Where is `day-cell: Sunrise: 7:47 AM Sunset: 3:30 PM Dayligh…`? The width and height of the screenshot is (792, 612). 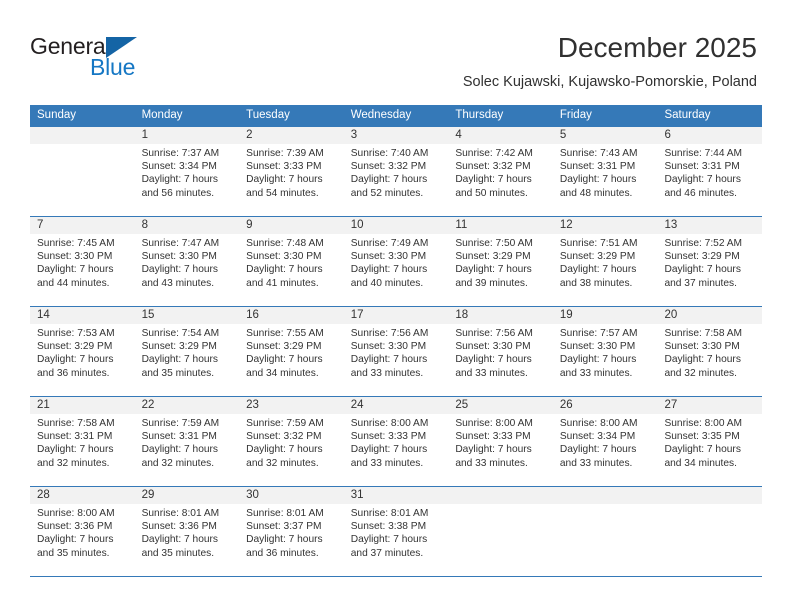
day-cell: Sunrise: 7:47 AM Sunset: 3:30 PM Dayligh… is located at coordinates (187, 270).